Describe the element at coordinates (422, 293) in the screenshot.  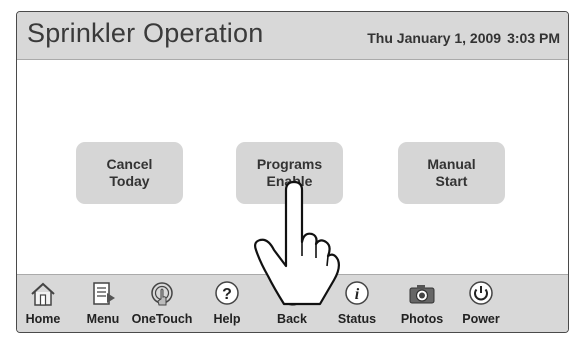
I see `camera-icon` at that location.